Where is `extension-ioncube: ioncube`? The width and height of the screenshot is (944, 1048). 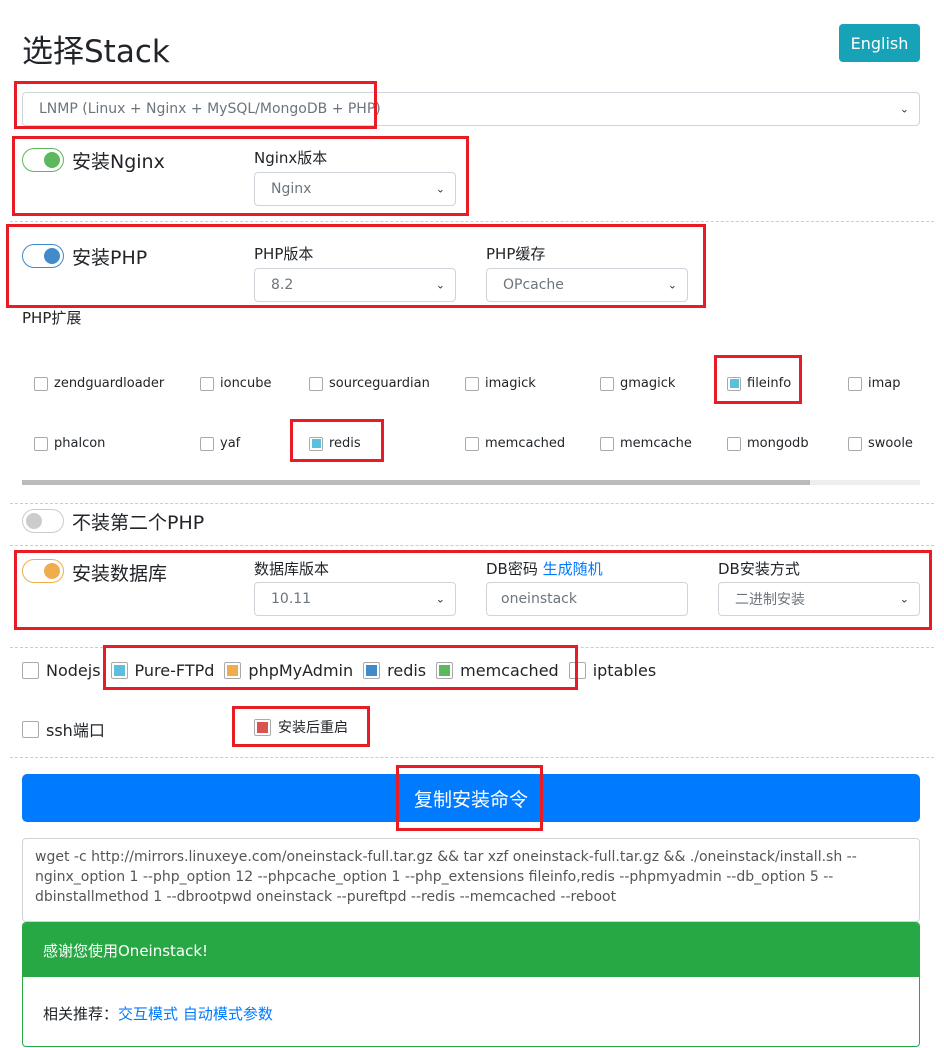 extension-ioncube: ioncube is located at coordinates (235, 383).